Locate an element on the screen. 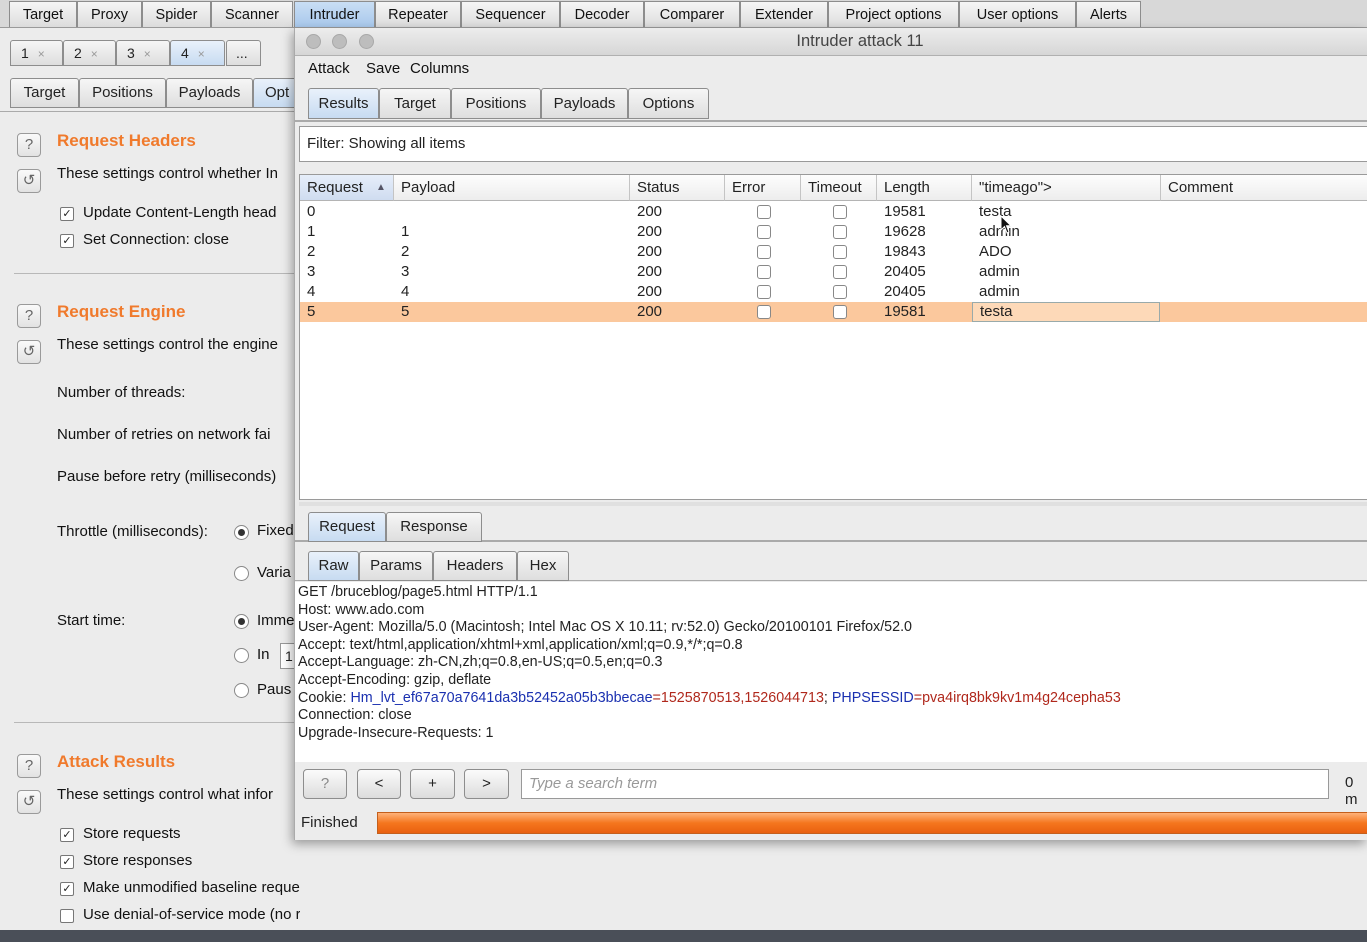 The image size is (1367, 942). number-tab-1: 1 × is located at coordinates (36, 53).